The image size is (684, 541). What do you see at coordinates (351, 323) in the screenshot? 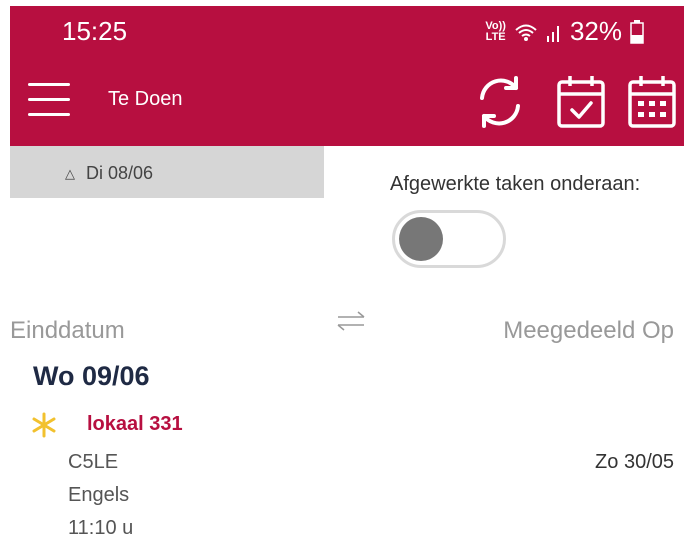
I see `swap-icon` at bounding box center [351, 323].